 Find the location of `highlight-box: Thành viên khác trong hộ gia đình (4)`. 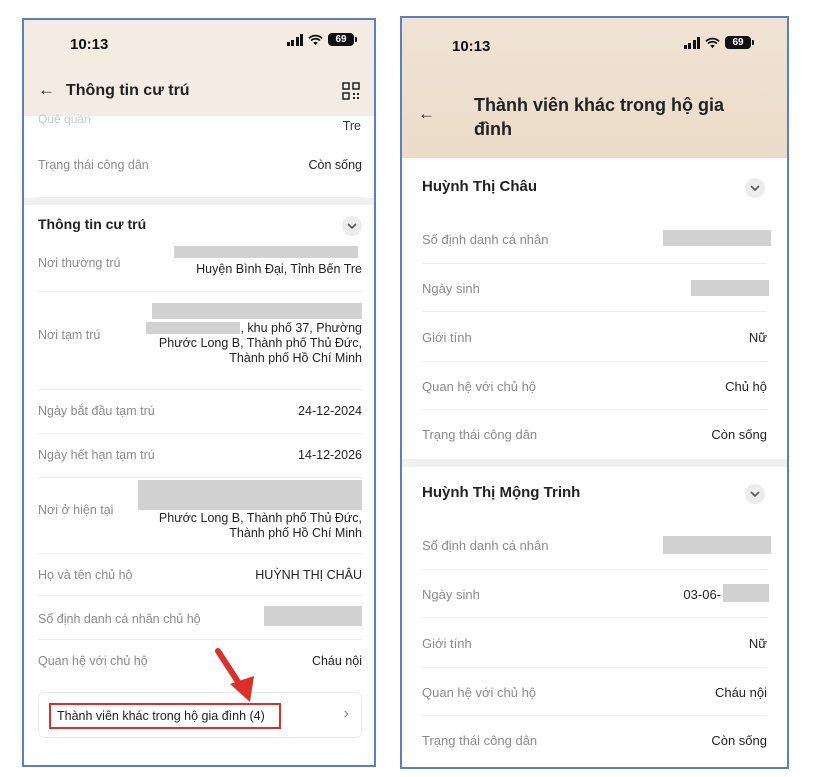

highlight-box: Thành viên khác trong hộ gia đình (4) is located at coordinates (165, 716).